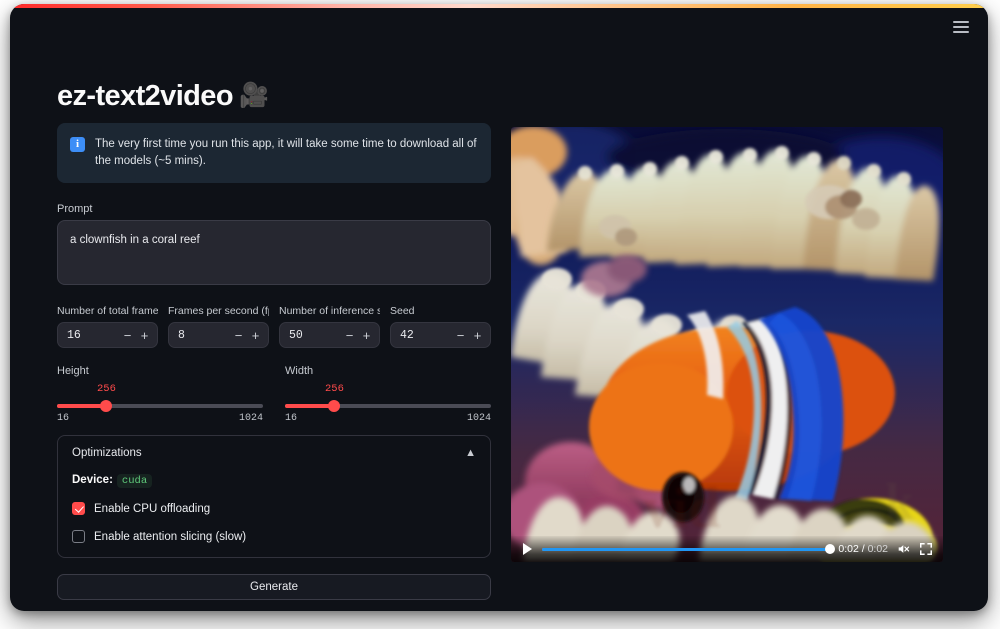  What do you see at coordinates (848, 549) in the screenshot?
I see `current-time: 0:02` at bounding box center [848, 549].